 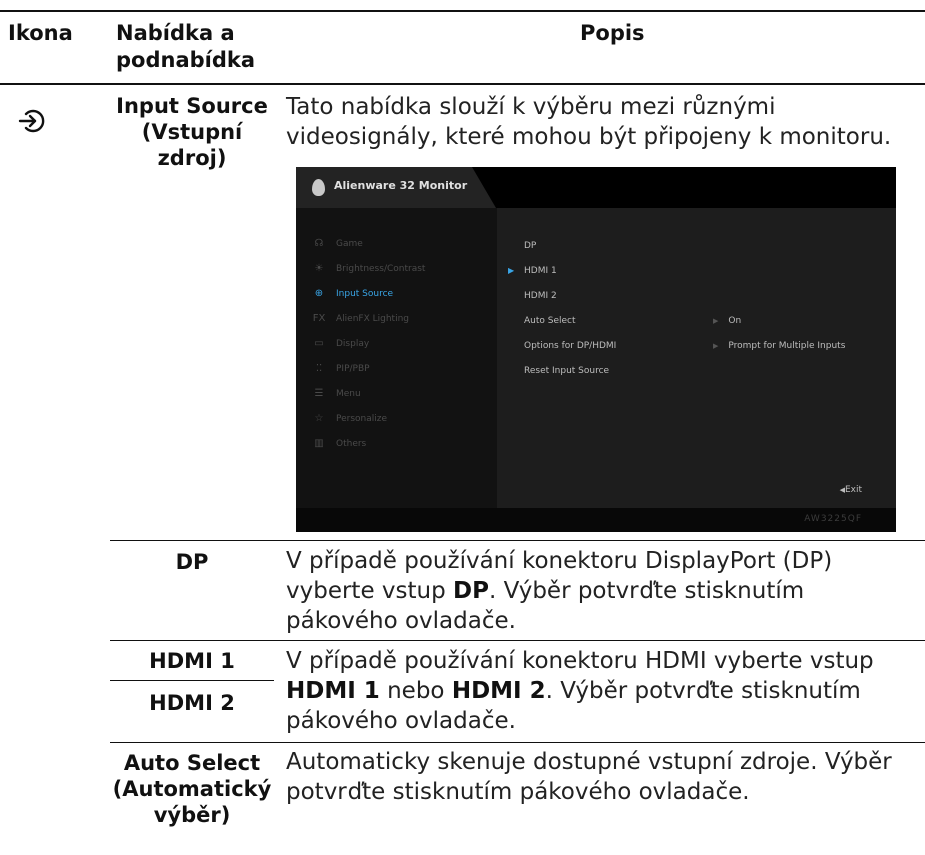 I want to click on pip-icon: ⁚⁚, so click(x=319, y=368).